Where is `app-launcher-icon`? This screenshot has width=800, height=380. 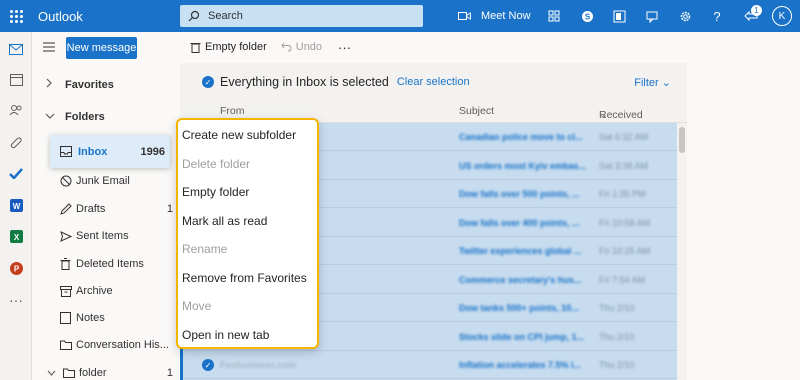 app-launcher-icon is located at coordinates (16, 16).